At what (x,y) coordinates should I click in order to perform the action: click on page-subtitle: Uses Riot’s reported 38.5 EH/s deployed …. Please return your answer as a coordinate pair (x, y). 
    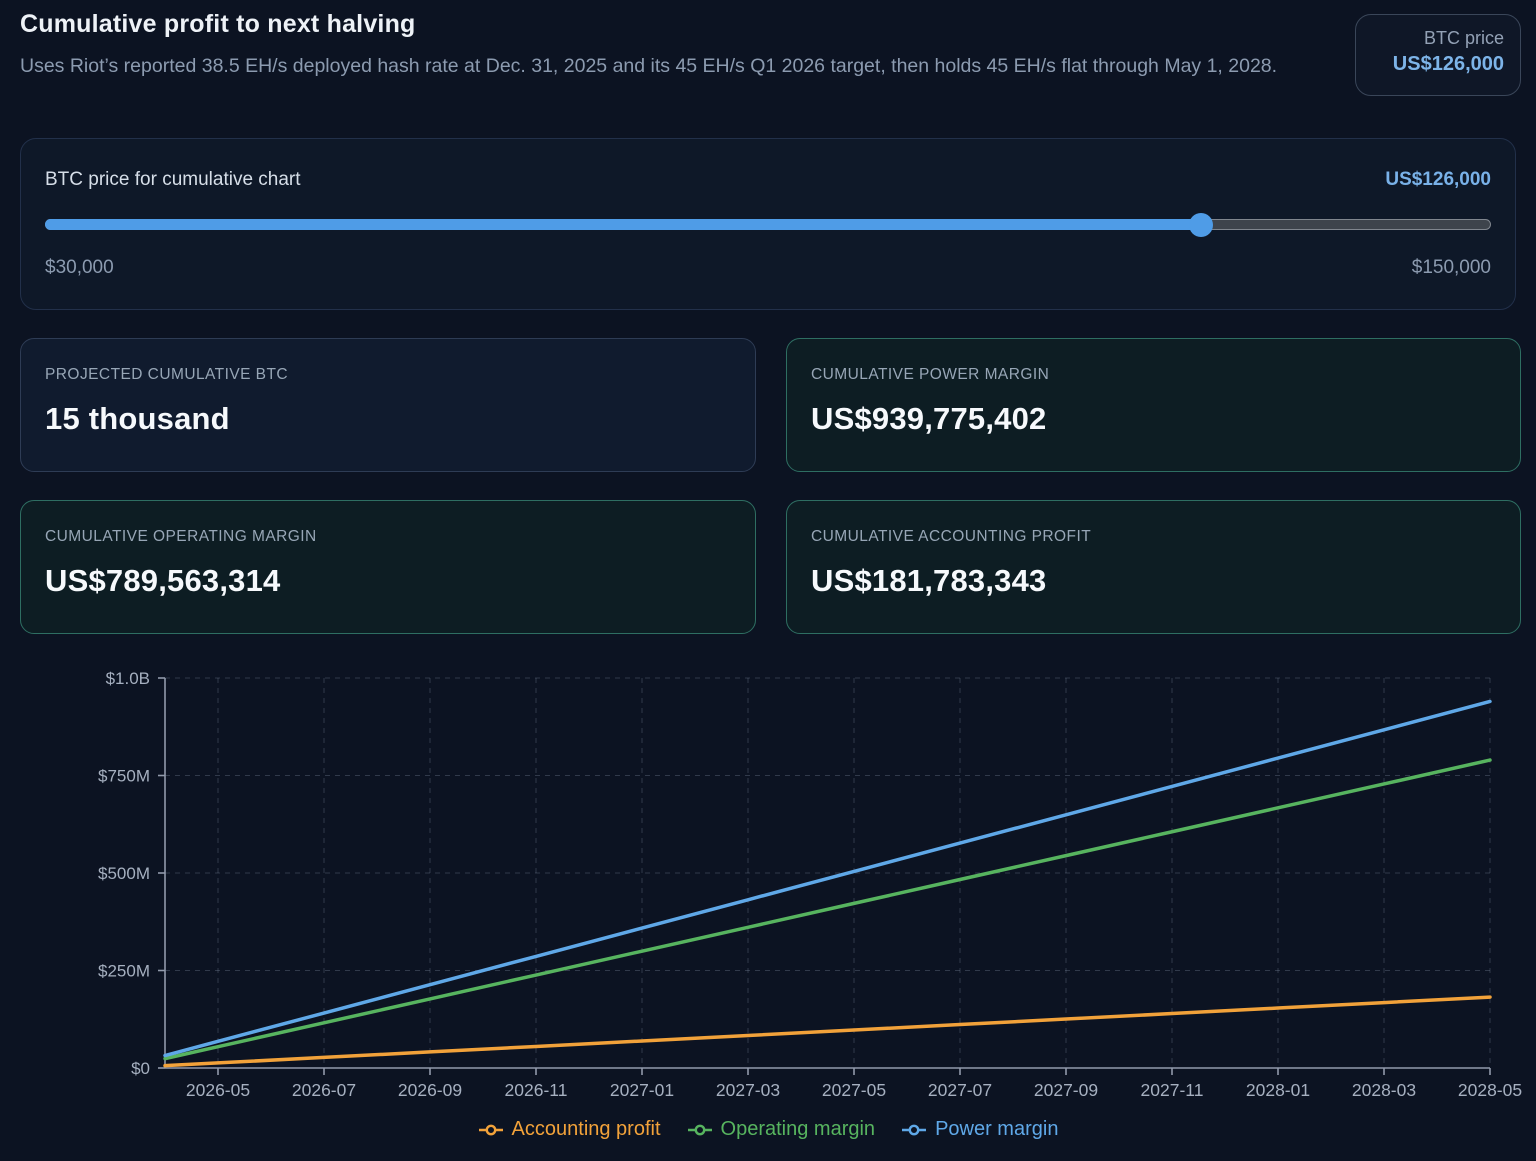
    Looking at the image, I should click on (649, 66).